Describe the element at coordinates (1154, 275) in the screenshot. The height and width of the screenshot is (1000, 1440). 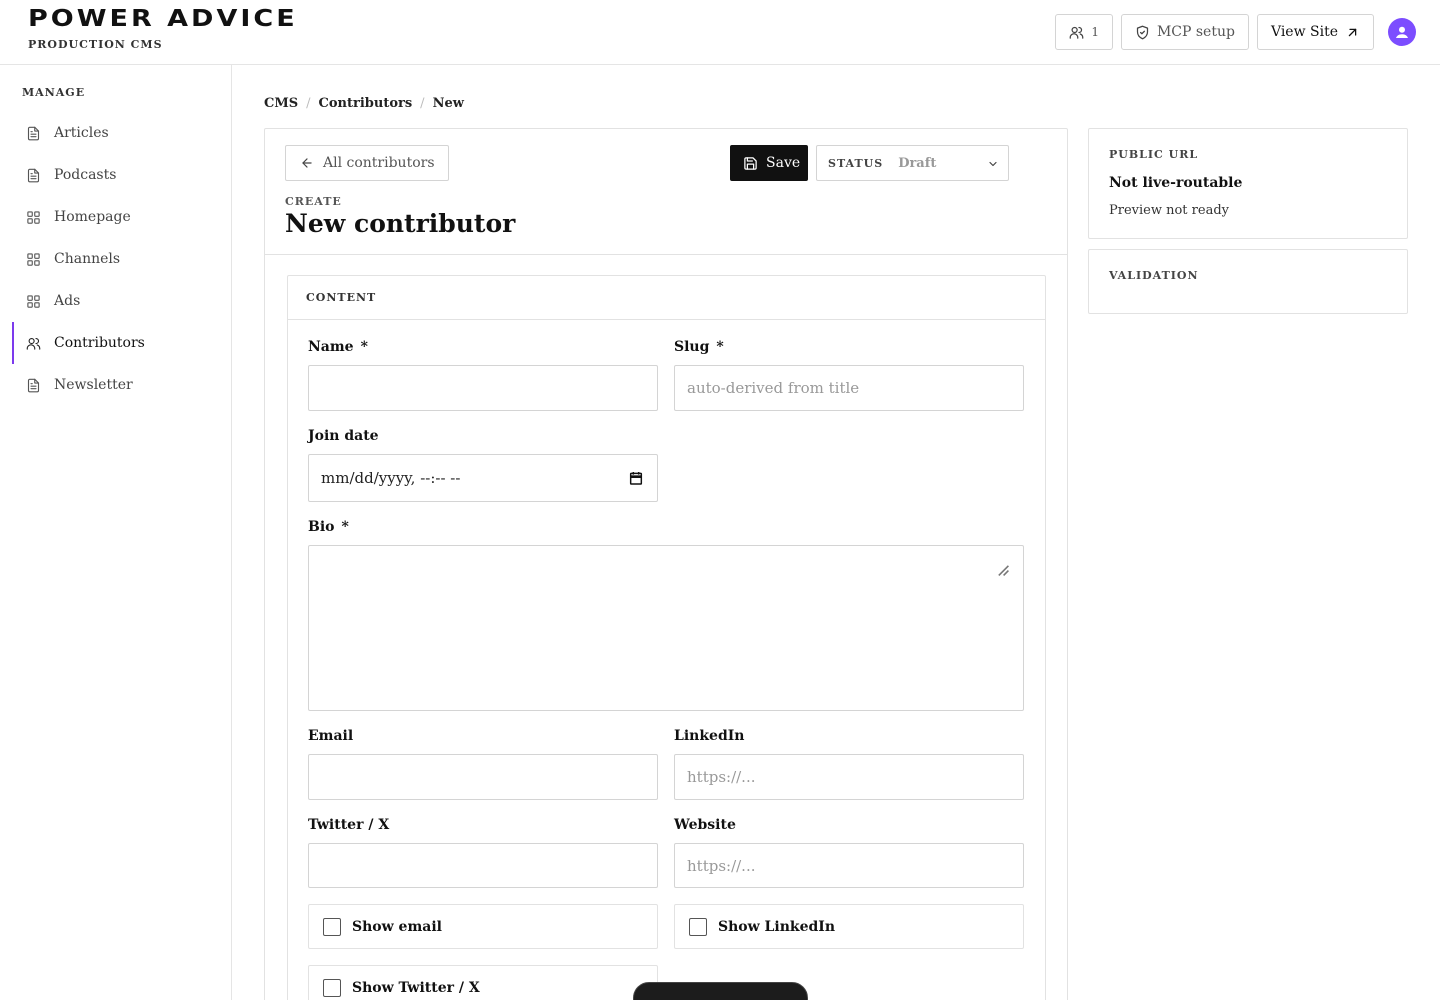
I see `validation-title: VALIDATION` at that location.